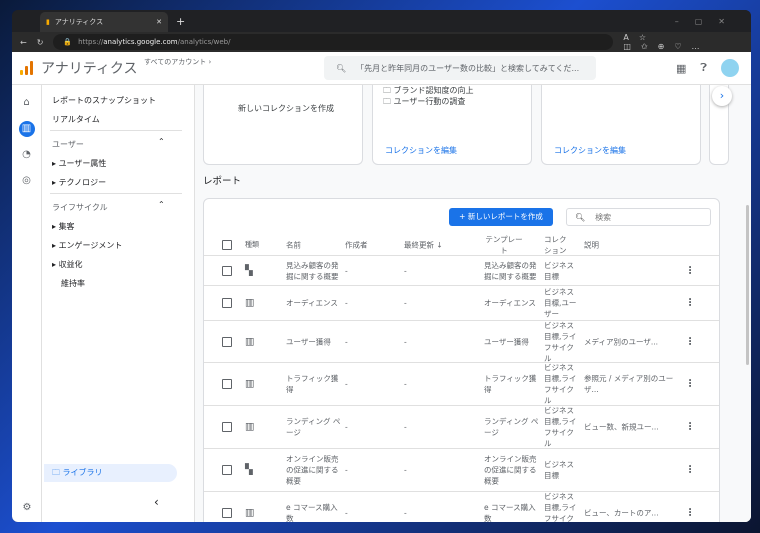  I want to click on column-header-collection: コレクション, so click(557, 245).